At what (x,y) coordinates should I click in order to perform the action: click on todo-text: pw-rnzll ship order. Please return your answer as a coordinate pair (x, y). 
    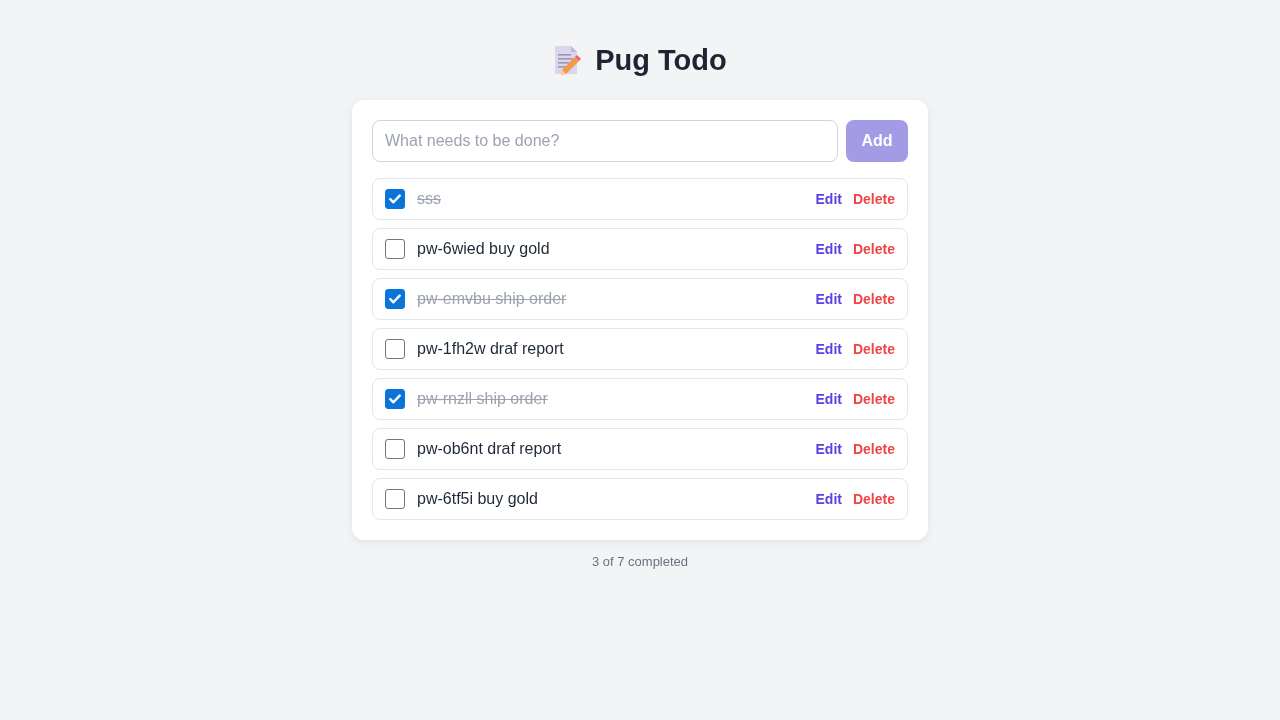
    Looking at the image, I should click on (482, 399).